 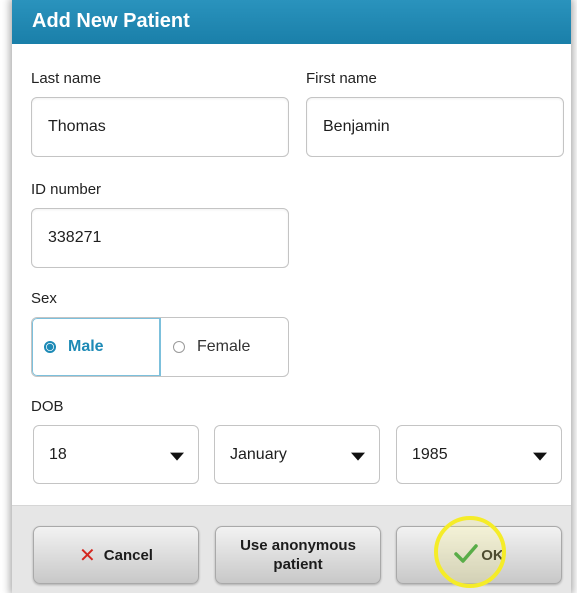 What do you see at coordinates (87, 555) in the screenshot?
I see `close-x-icon: ✕` at bounding box center [87, 555].